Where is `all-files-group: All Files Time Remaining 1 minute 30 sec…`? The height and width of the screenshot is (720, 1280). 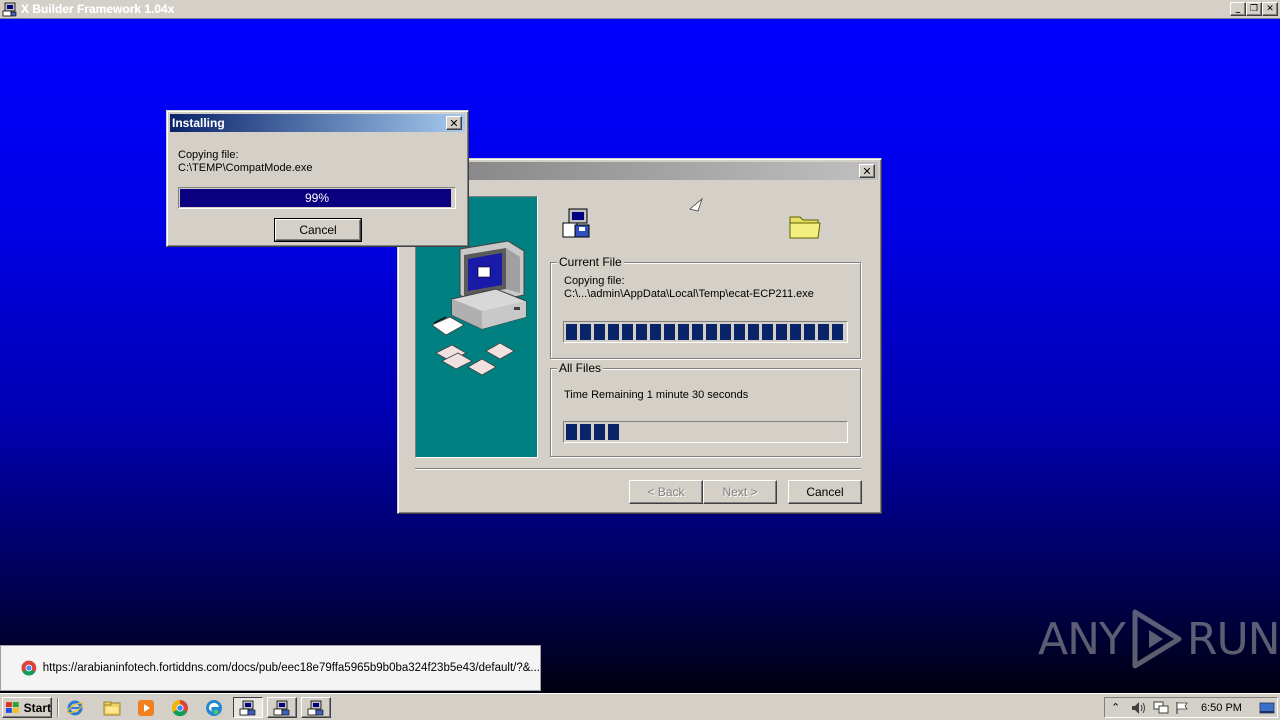 all-files-group: All Files Time Remaining 1 minute 30 sec… is located at coordinates (705, 409).